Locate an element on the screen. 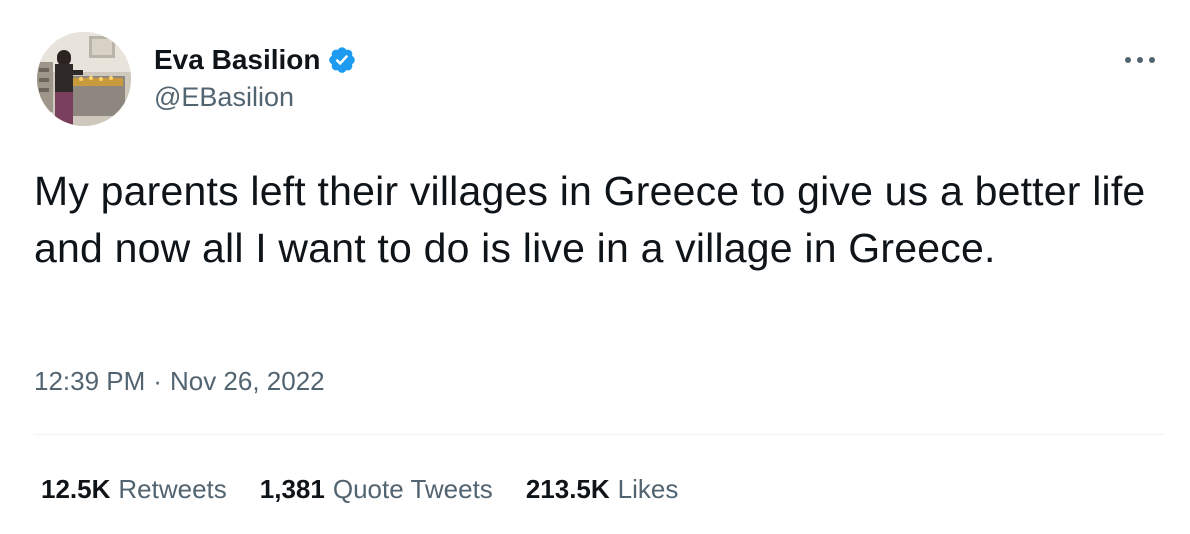 The height and width of the screenshot is (534, 1190). likes-stat: 213.5K Likes is located at coordinates (602, 489).